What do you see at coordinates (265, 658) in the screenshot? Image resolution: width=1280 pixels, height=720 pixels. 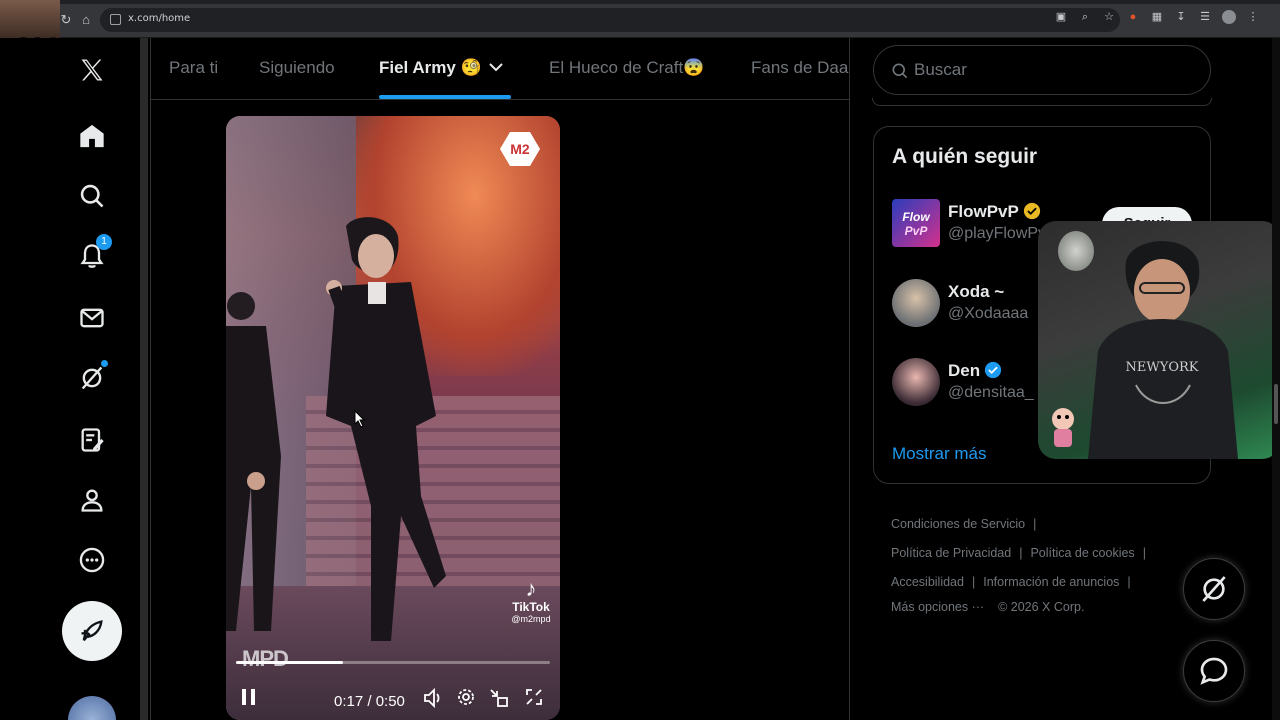 I see `mpd-watermark: MPD` at bounding box center [265, 658].